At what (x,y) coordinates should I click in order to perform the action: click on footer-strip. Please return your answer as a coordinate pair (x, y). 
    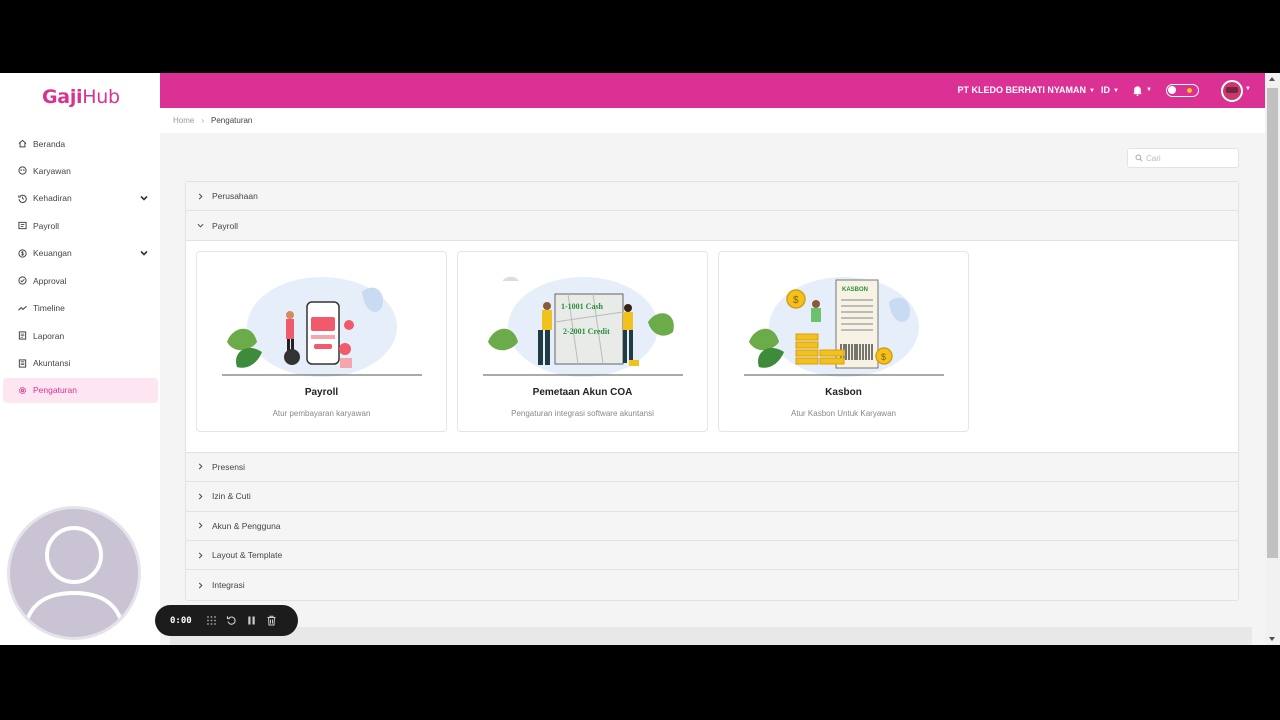
    Looking at the image, I should click on (711, 636).